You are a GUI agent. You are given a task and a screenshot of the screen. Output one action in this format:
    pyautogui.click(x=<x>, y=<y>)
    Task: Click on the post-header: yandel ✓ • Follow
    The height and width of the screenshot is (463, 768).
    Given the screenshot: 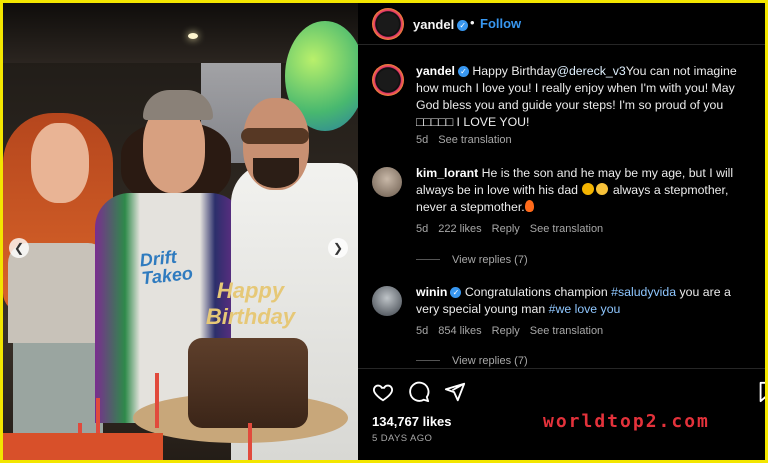 What is the action you would take?
    pyautogui.click(x=561, y=24)
    